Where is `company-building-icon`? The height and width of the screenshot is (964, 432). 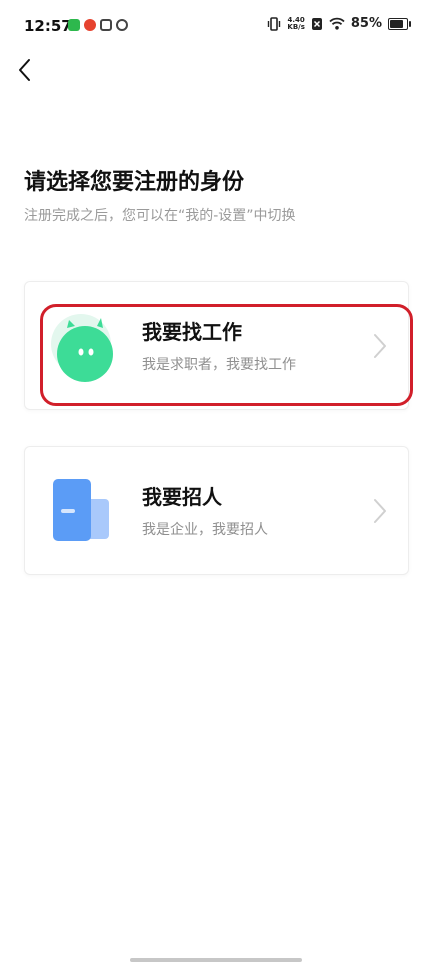
company-building-icon is located at coordinates (81, 510).